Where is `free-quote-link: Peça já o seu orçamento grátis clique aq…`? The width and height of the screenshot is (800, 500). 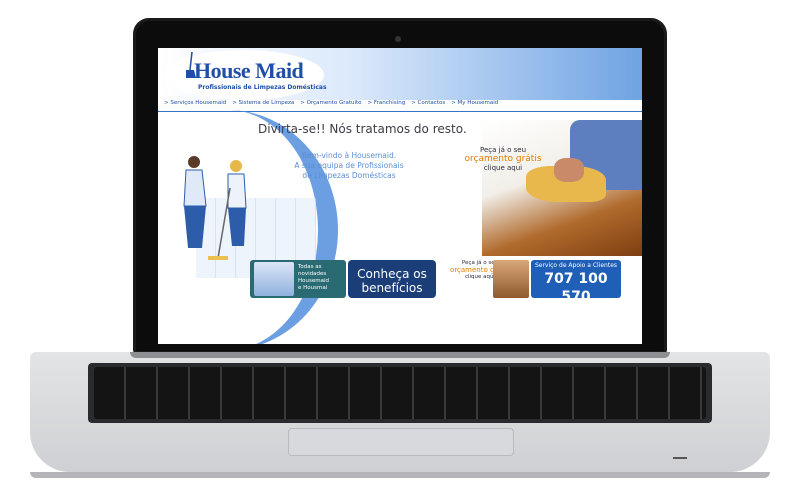 free-quote-link: Peça já o seu orçamento grátis clique aq… is located at coordinates (503, 159).